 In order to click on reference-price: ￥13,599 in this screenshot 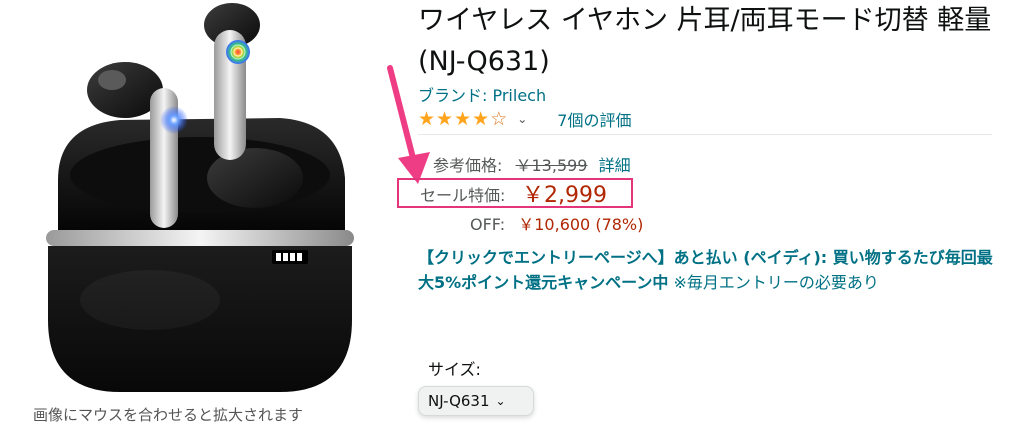, I will do `click(551, 165)`.